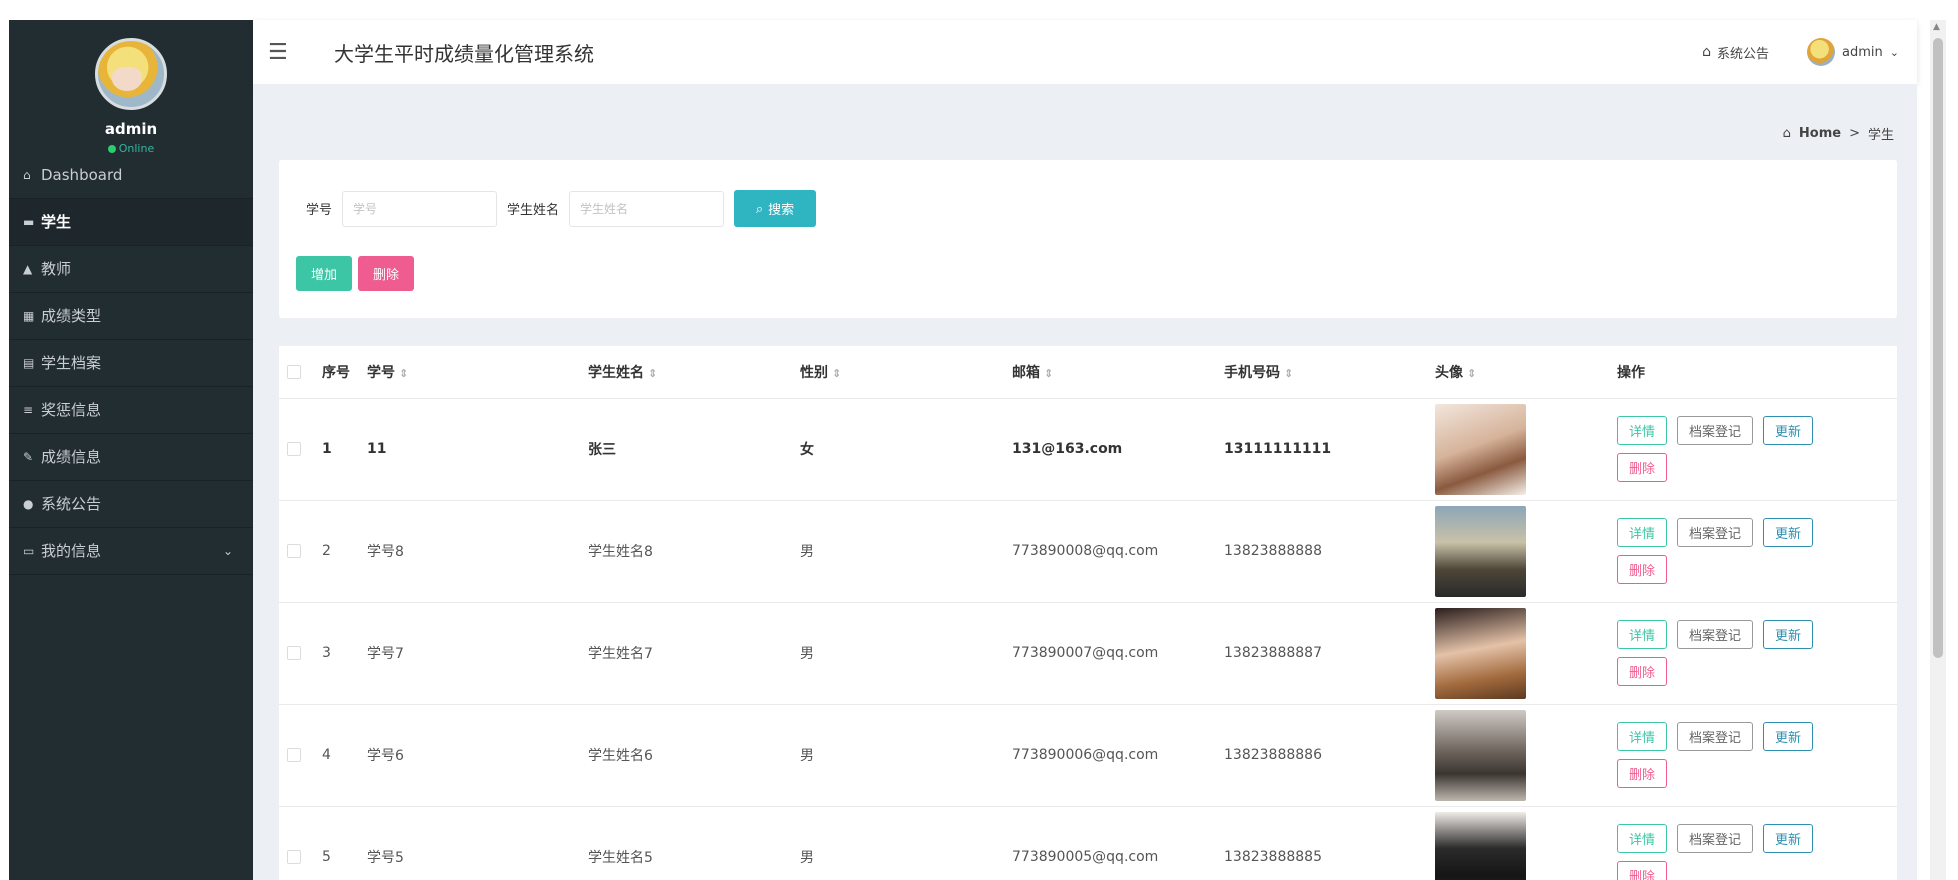 The image size is (1958, 880). Describe the element at coordinates (71, 315) in the screenshot. I see `sidebar-item-label: 成绩类型` at that location.